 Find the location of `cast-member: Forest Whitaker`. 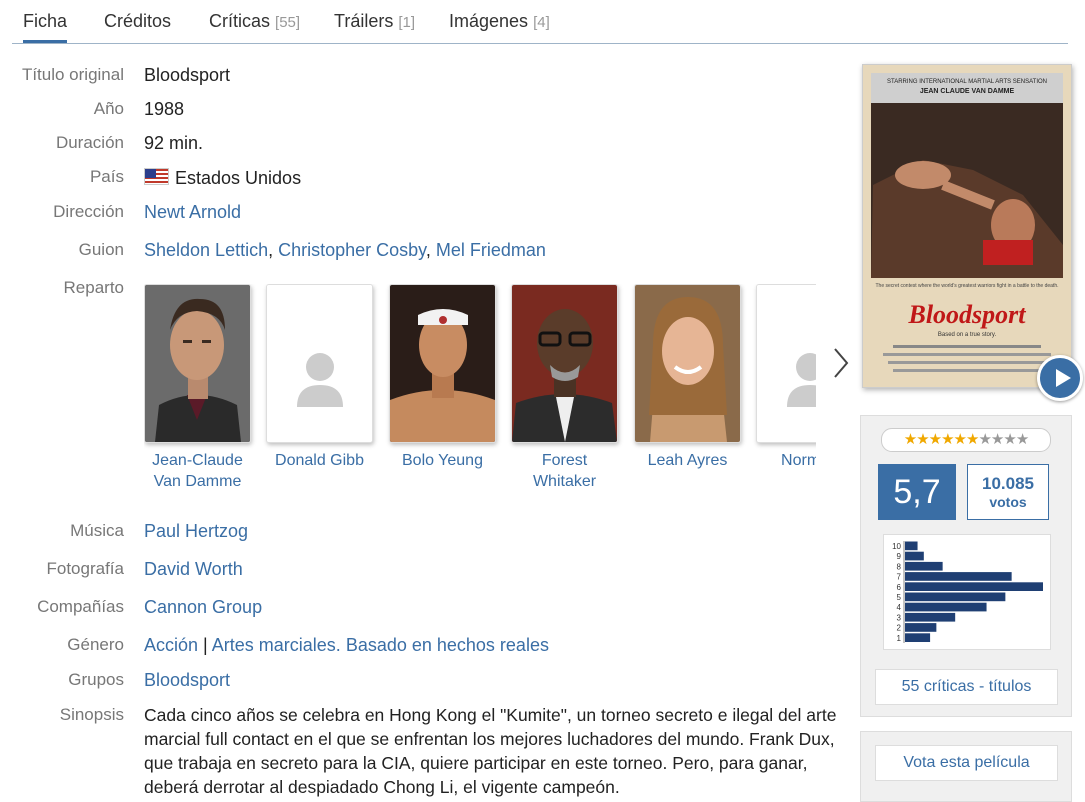

cast-member: Forest Whitaker is located at coordinates (564, 388).